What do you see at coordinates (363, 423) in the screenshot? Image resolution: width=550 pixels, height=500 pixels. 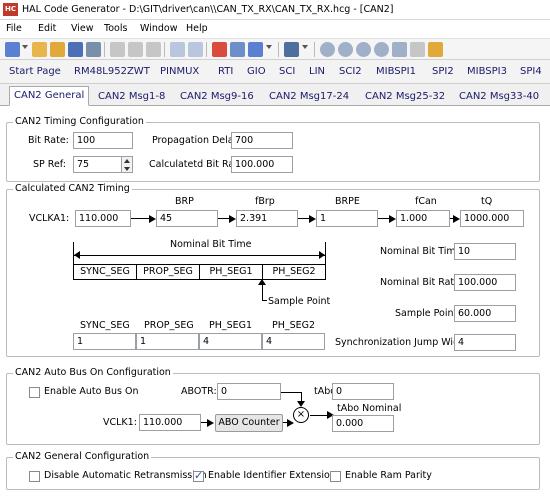 I see `tabo-nominal-field: 0.000` at bounding box center [363, 423].